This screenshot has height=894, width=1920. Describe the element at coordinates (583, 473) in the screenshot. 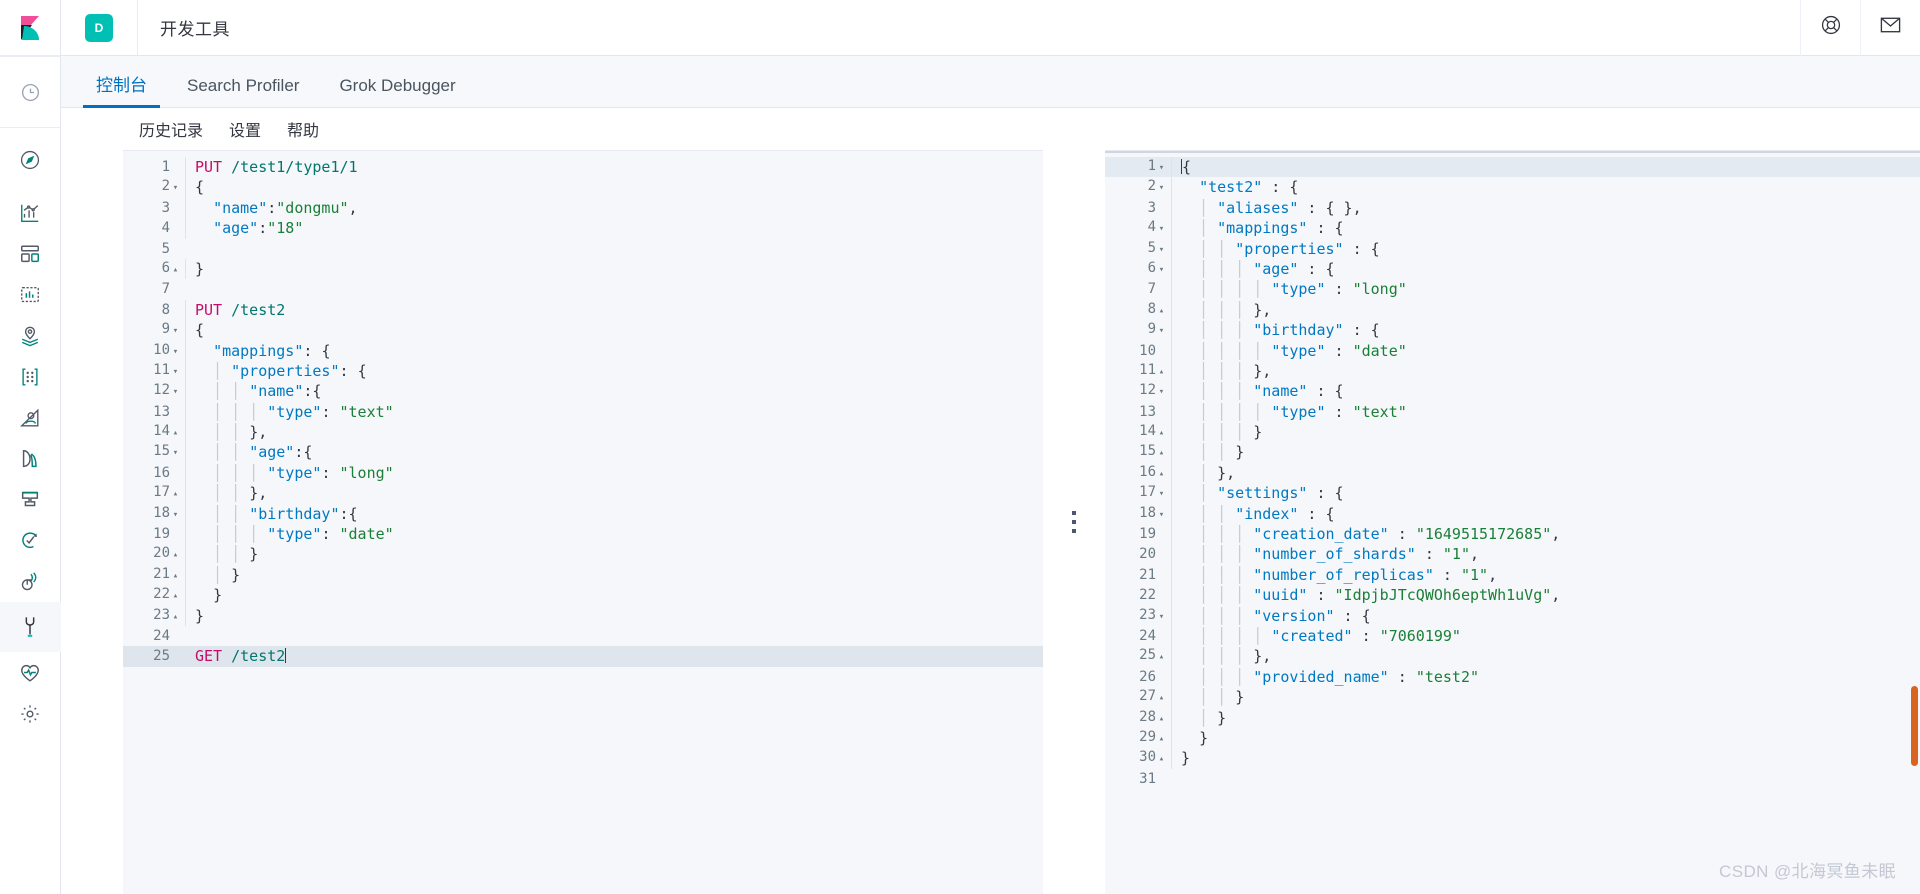

I see `code-line: 16 │ │ │ "type": "long"` at that location.